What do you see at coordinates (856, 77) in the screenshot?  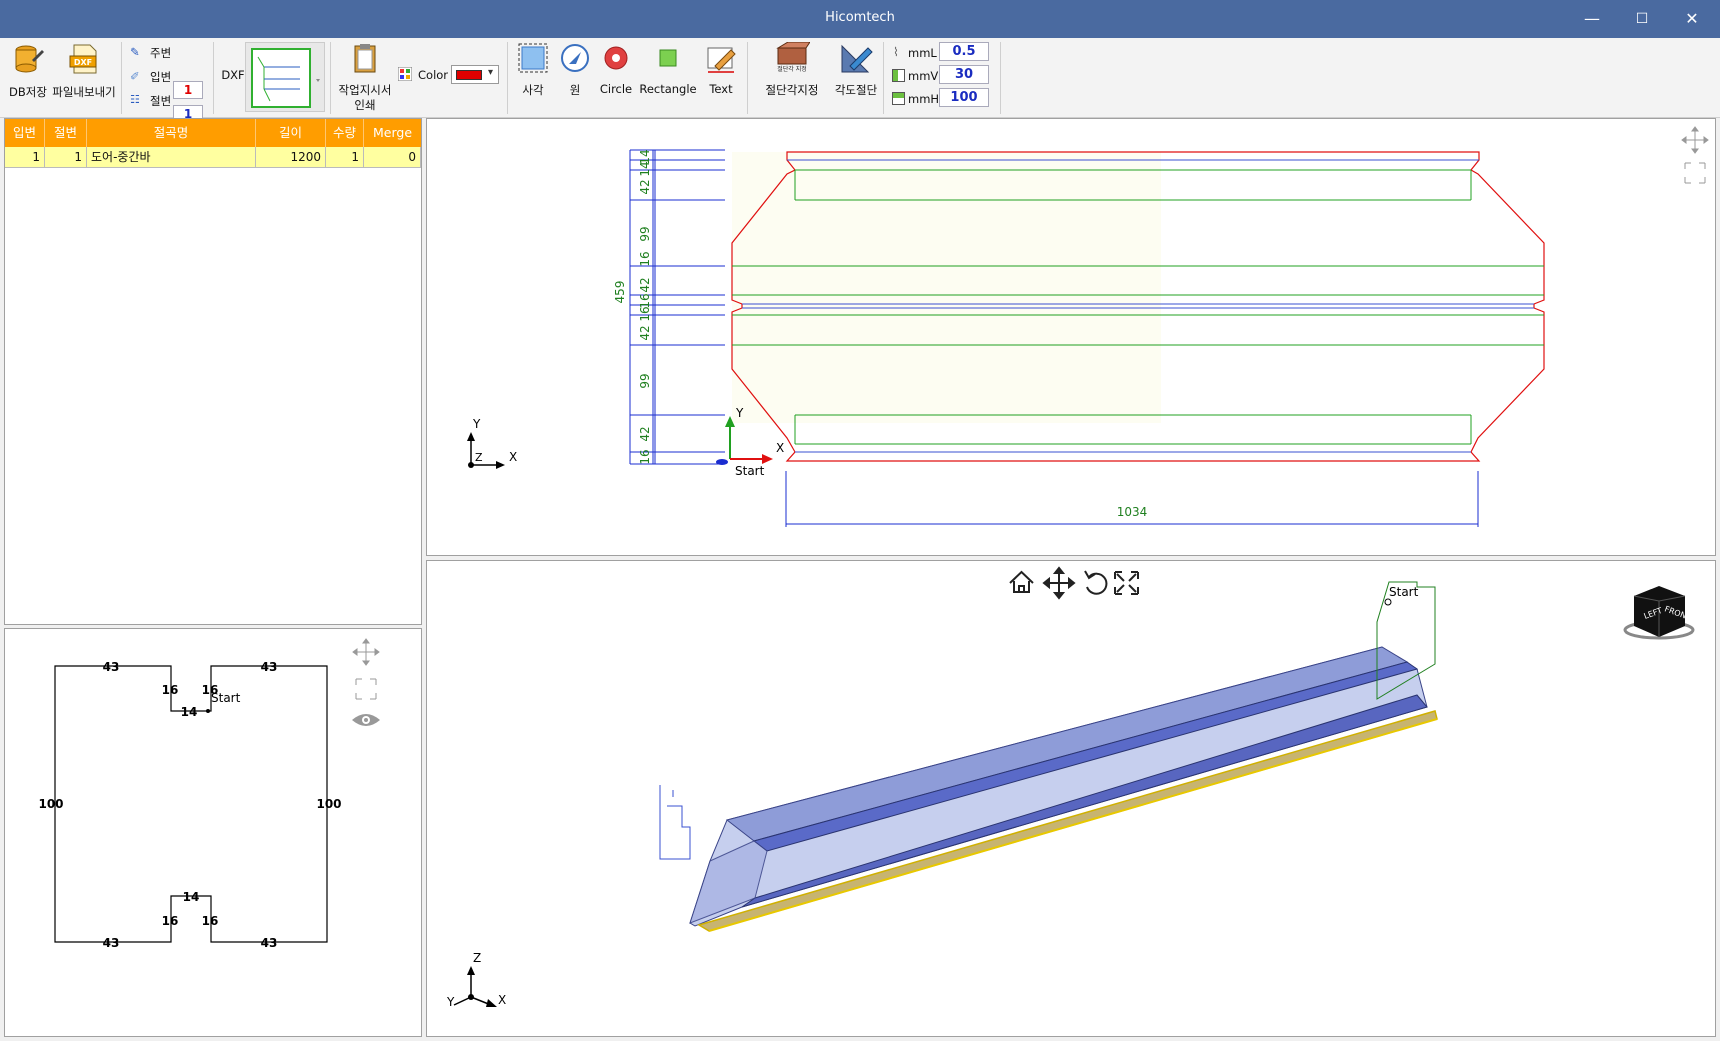 I see `angle-cut-button: 각도절단` at bounding box center [856, 77].